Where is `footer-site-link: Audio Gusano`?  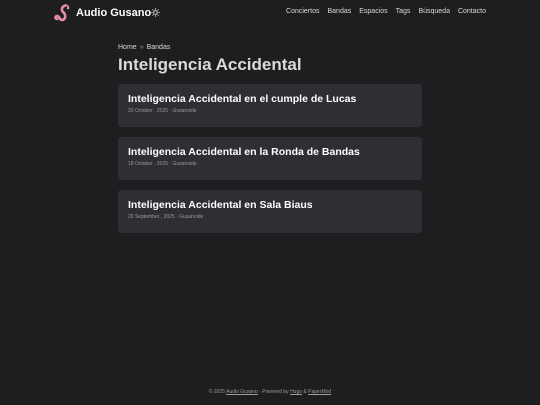 footer-site-link: Audio Gusano is located at coordinates (242, 392).